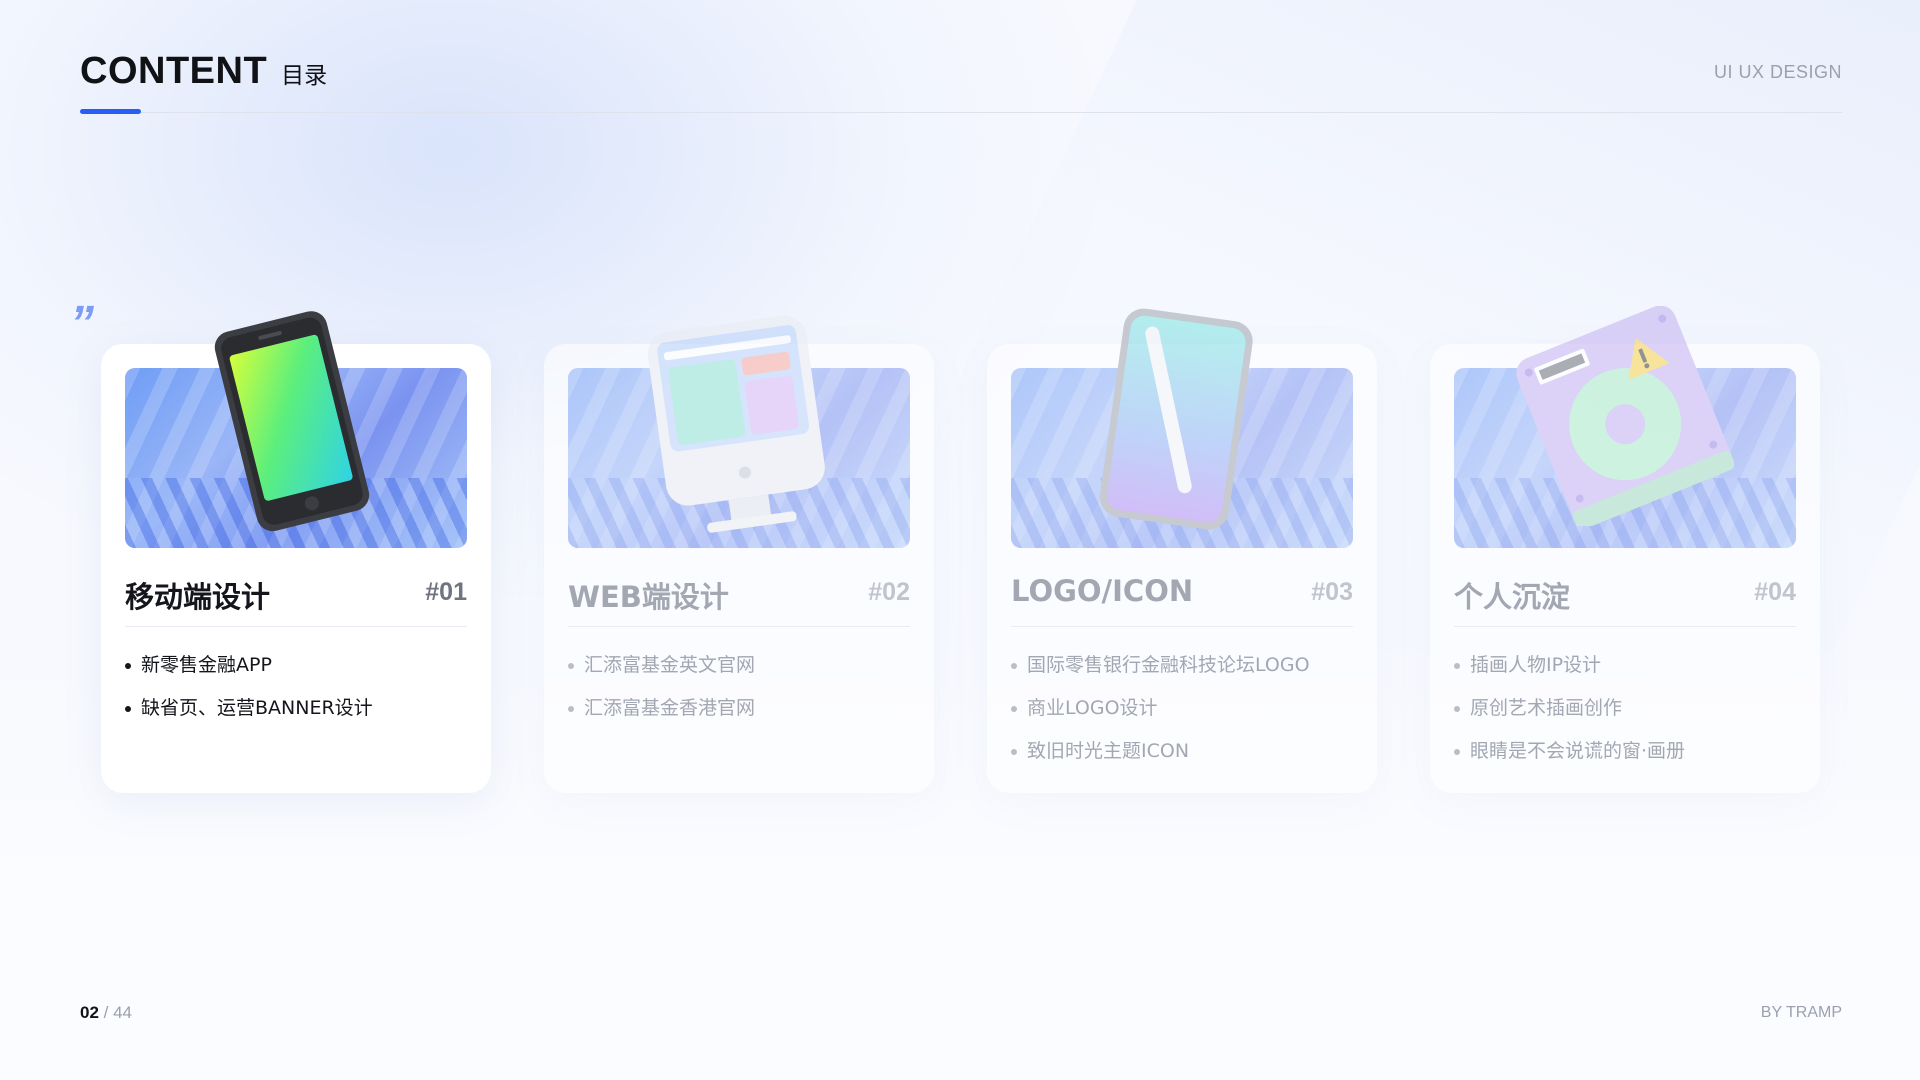  I want to click on card-number: #04, so click(1775, 592).